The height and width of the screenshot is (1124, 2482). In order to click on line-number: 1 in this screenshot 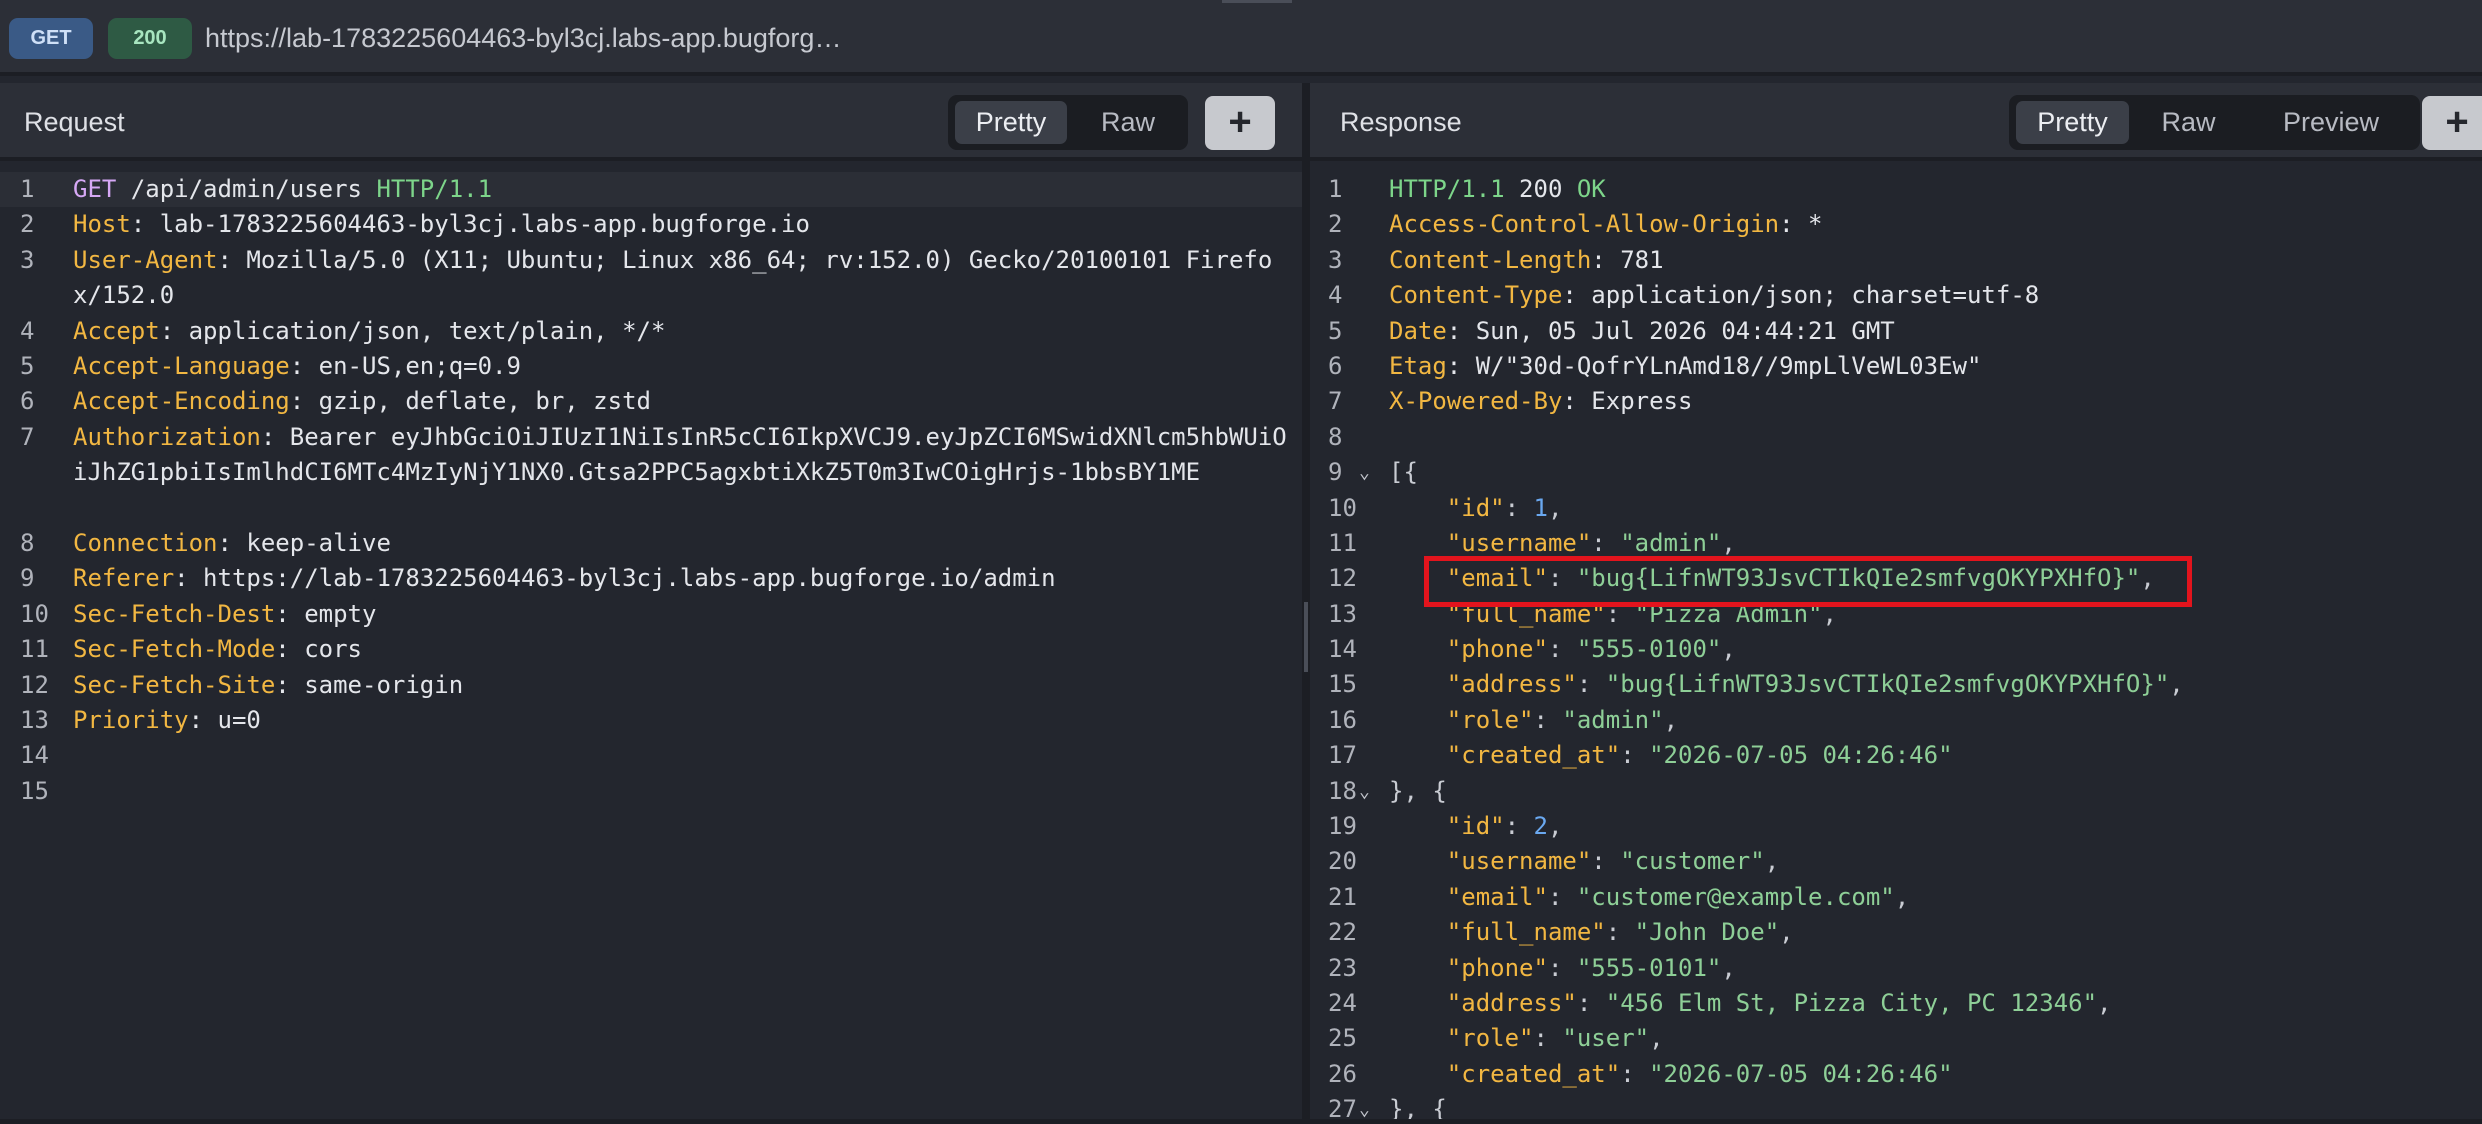, I will do `click(27, 189)`.